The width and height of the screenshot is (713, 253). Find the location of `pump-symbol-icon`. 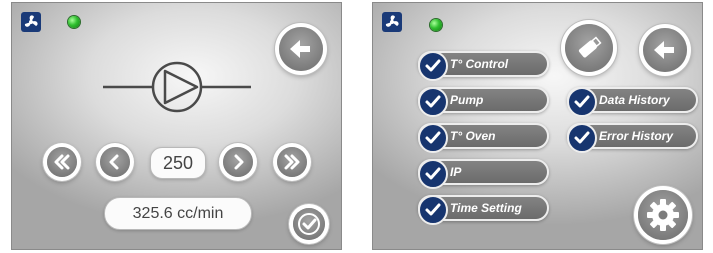

pump-symbol-icon is located at coordinates (177, 87).